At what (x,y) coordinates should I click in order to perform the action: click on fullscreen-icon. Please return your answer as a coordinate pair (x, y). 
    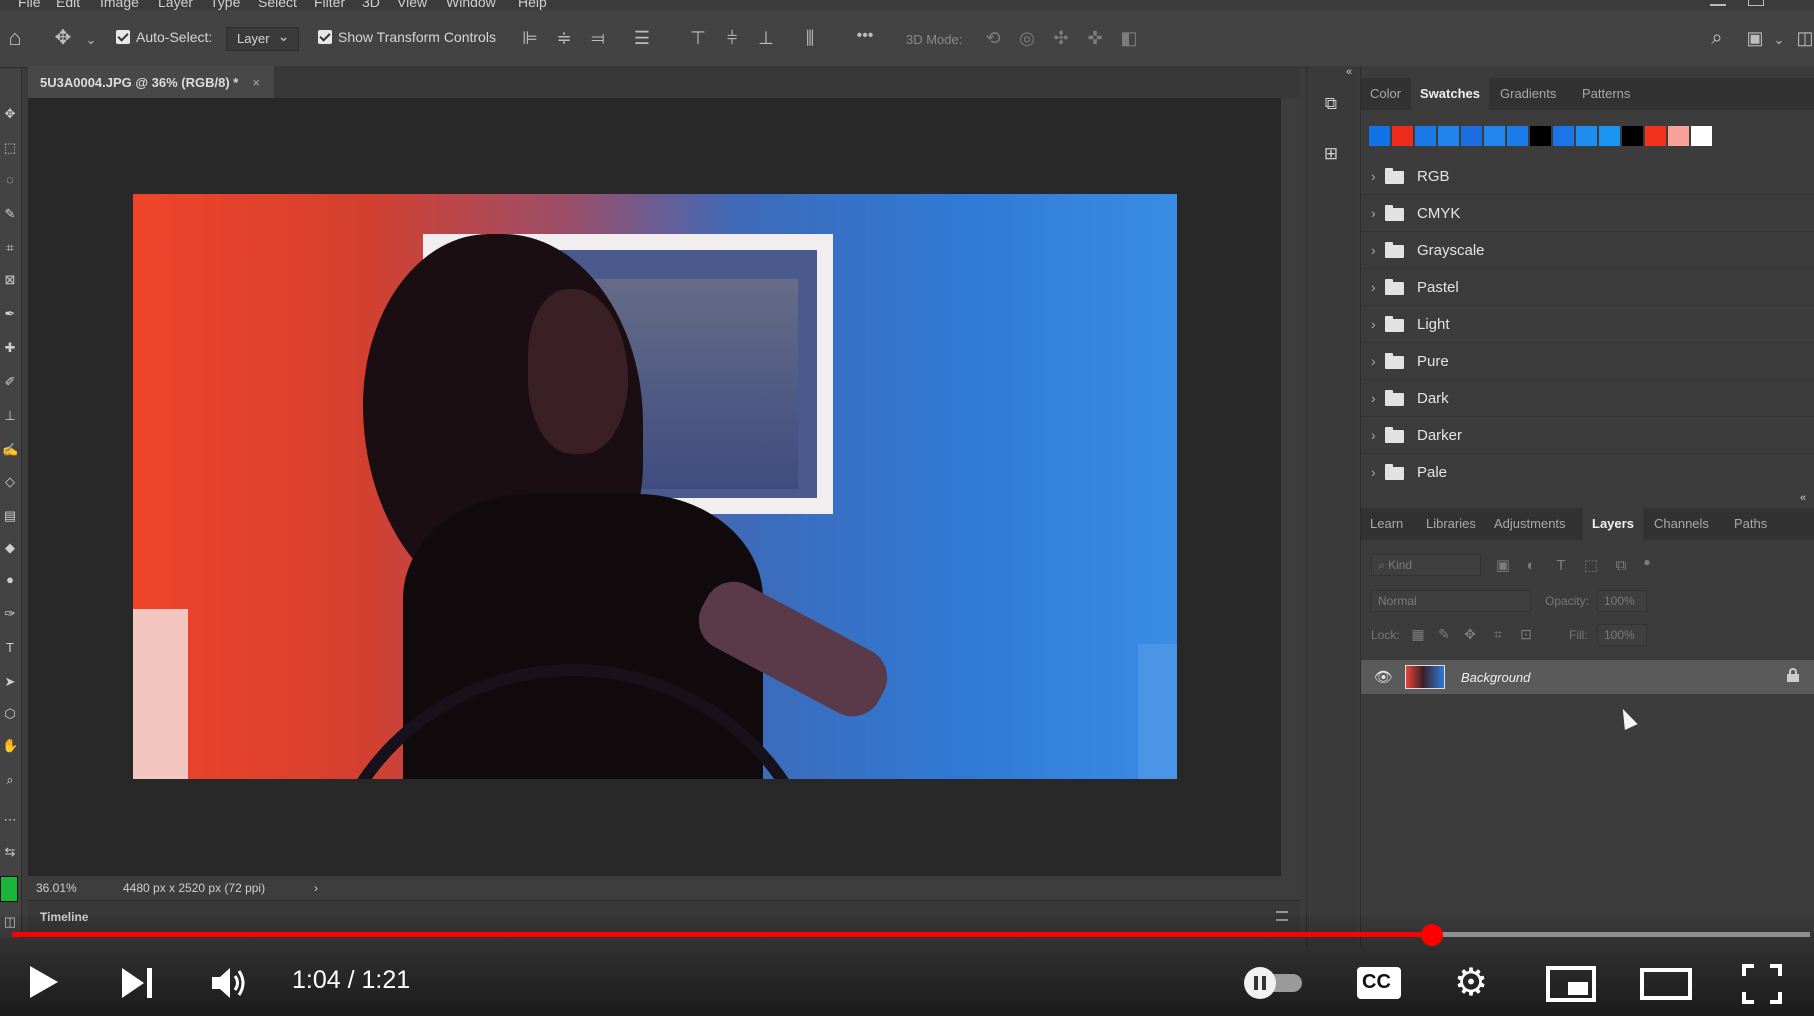
    Looking at the image, I should click on (1762, 984).